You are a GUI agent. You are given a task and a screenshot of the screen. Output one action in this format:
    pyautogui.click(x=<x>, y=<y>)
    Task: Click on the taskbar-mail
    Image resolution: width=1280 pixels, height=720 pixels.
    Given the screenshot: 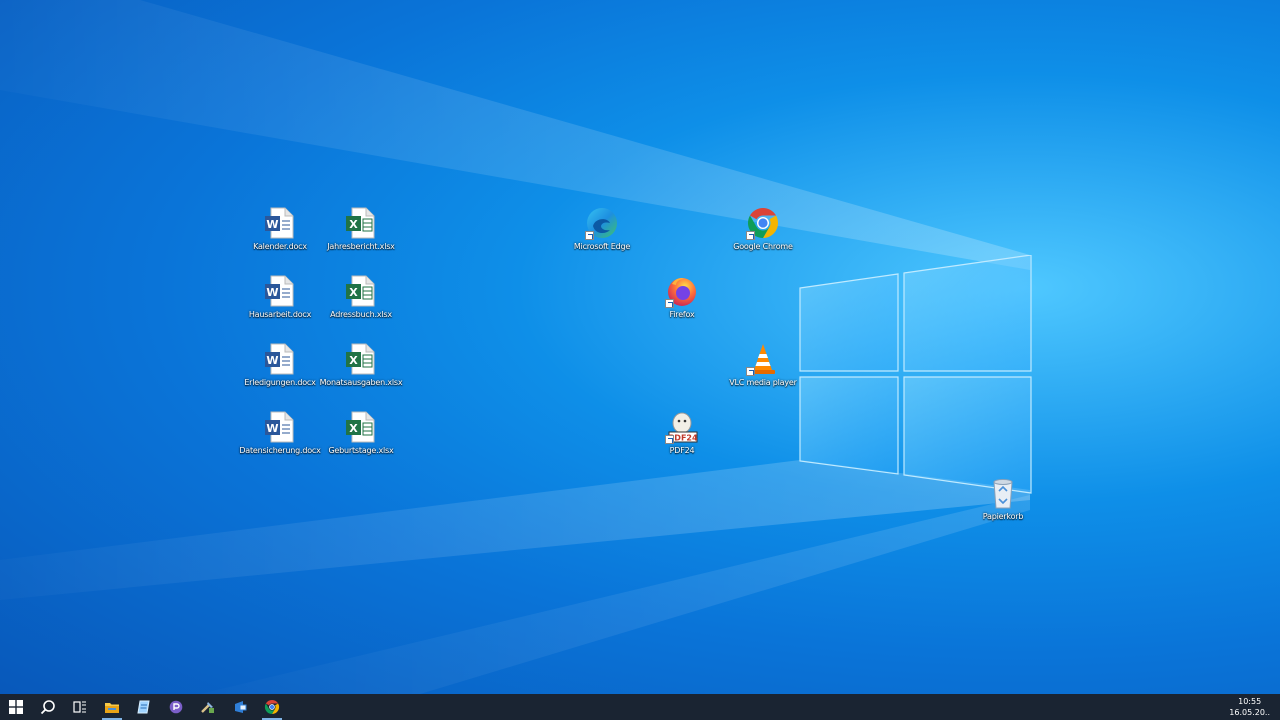 What is the action you would take?
    pyautogui.click(x=240, y=707)
    